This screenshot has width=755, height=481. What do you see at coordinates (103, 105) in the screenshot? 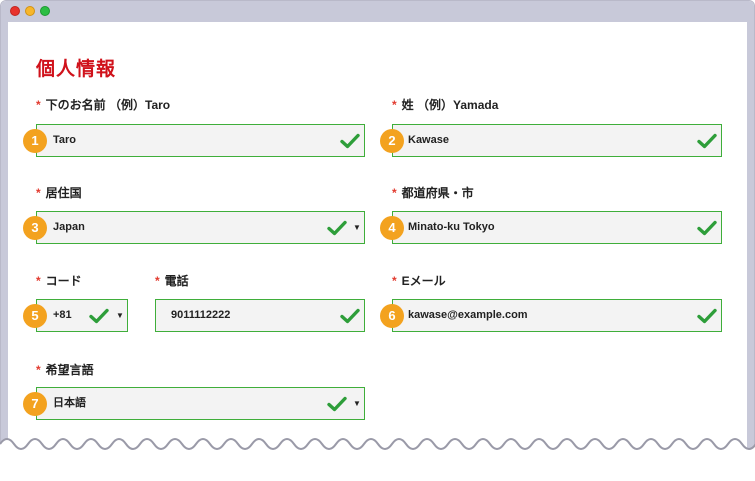
I see `first-name-label: * 下のお名前 （例）Taro` at bounding box center [103, 105].